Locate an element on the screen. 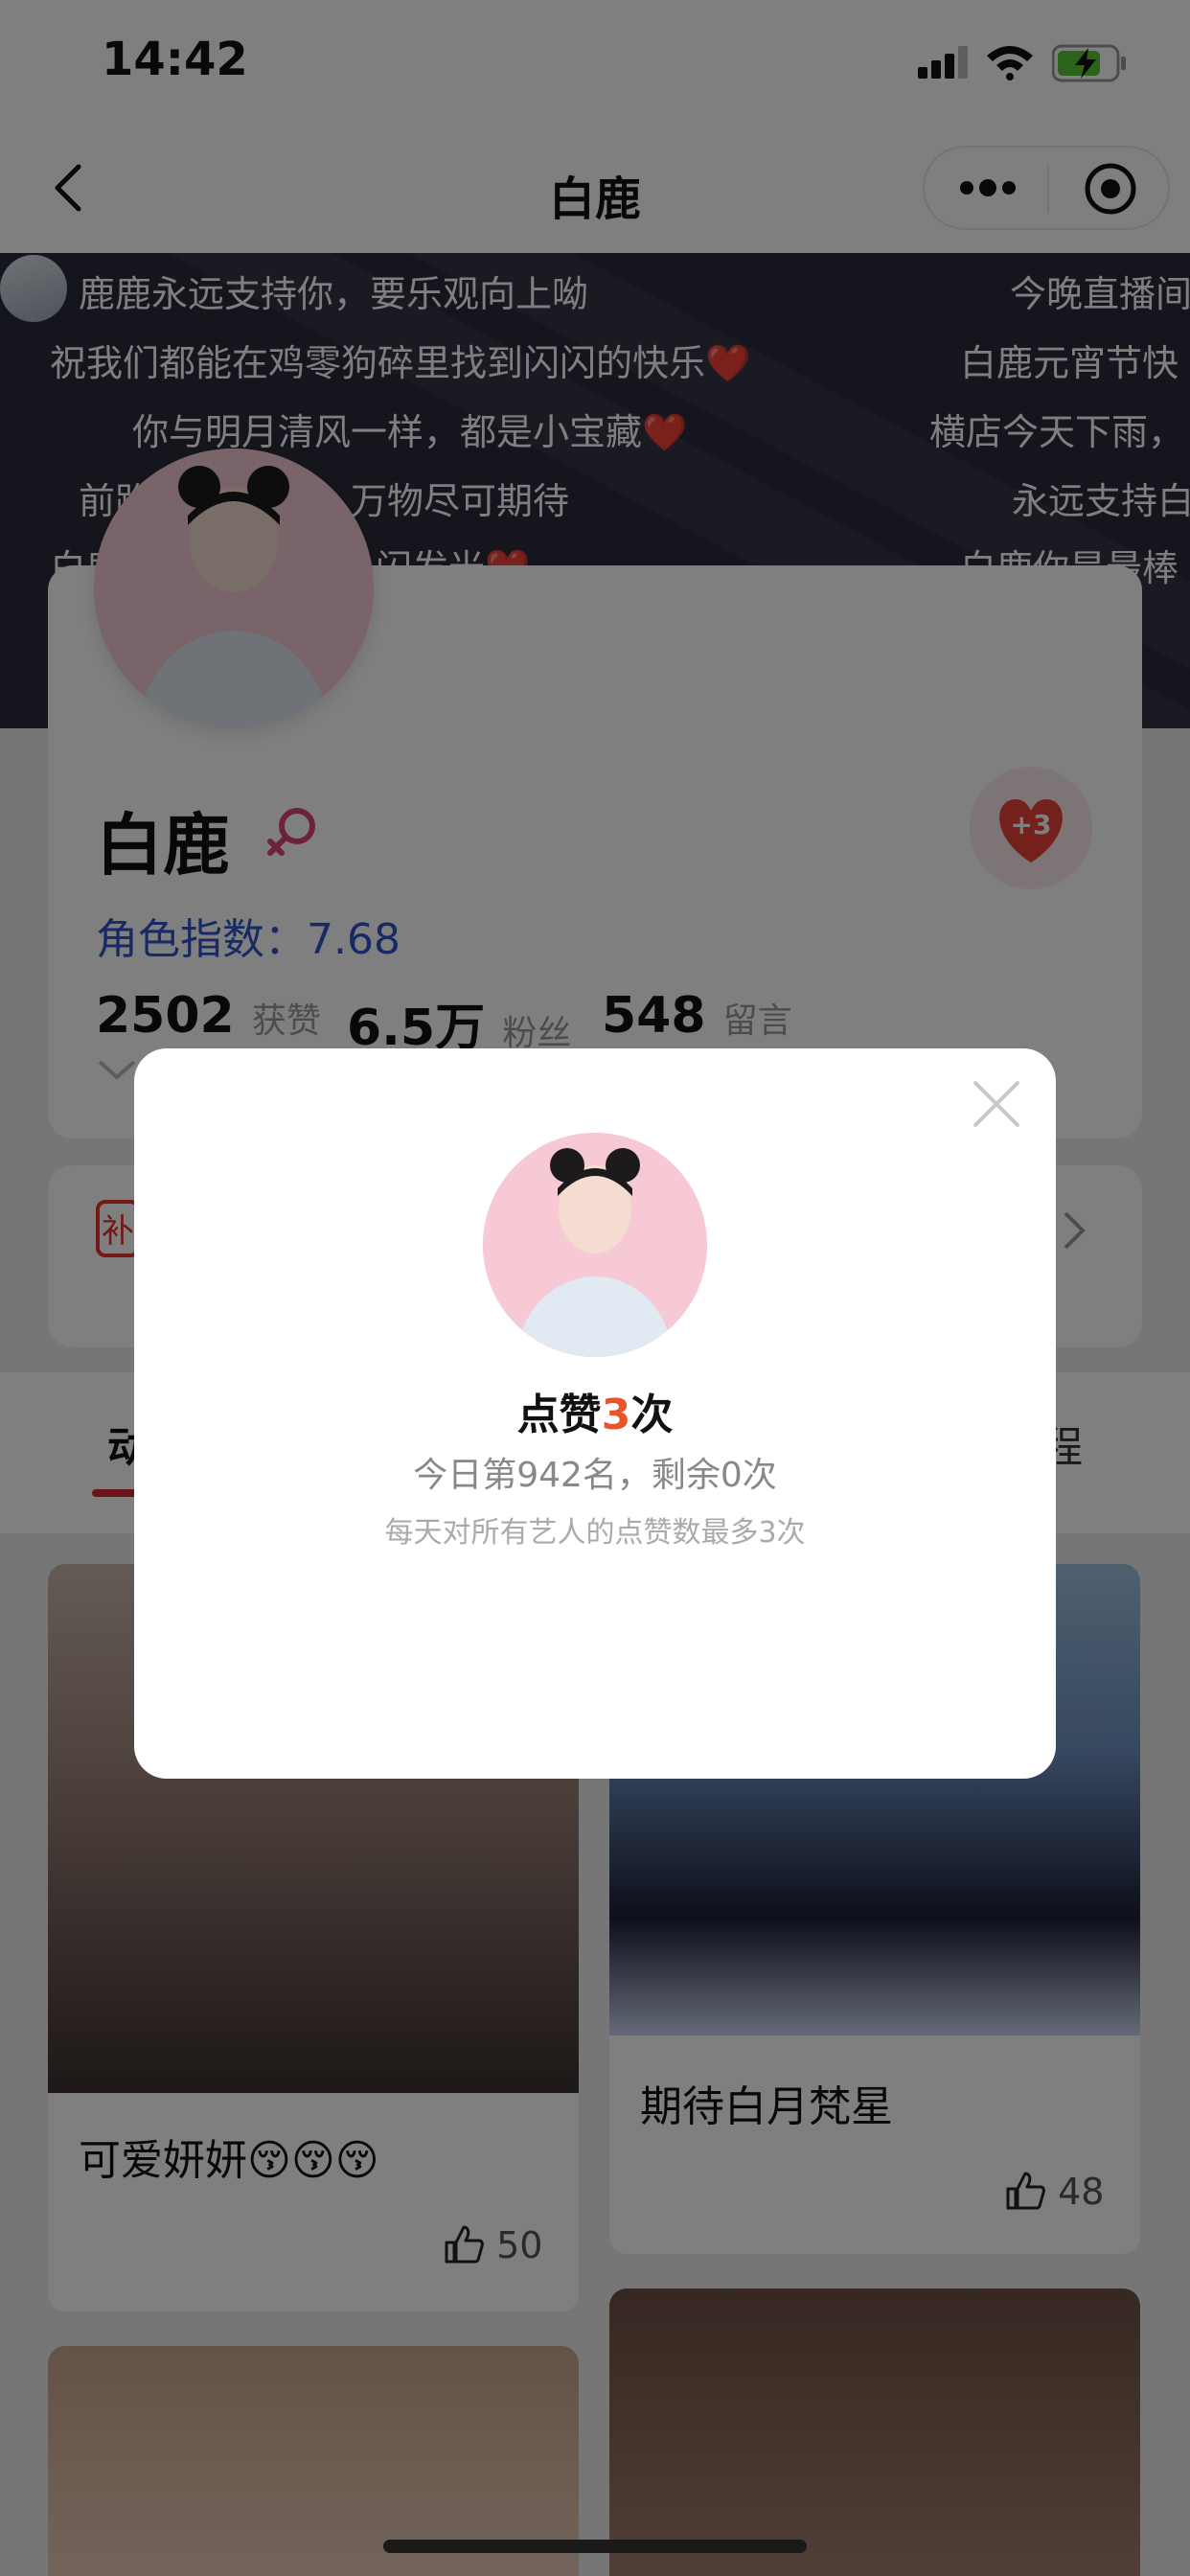 This screenshot has width=1190, height=2576. title-count: 3 is located at coordinates (616, 1415).